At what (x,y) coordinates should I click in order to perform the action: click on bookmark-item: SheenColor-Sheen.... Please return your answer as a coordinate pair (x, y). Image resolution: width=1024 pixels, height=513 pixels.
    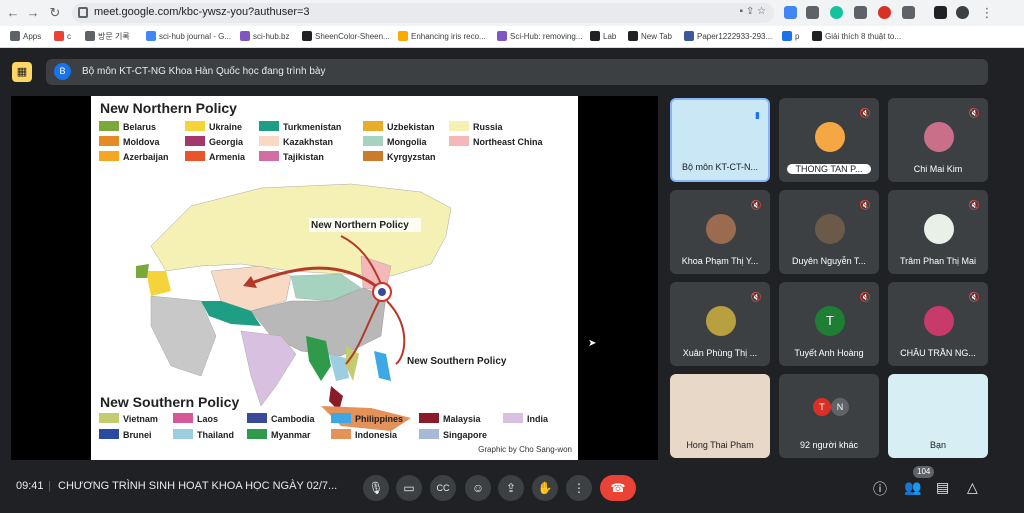
    Looking at the image, I should click on (346, 36).